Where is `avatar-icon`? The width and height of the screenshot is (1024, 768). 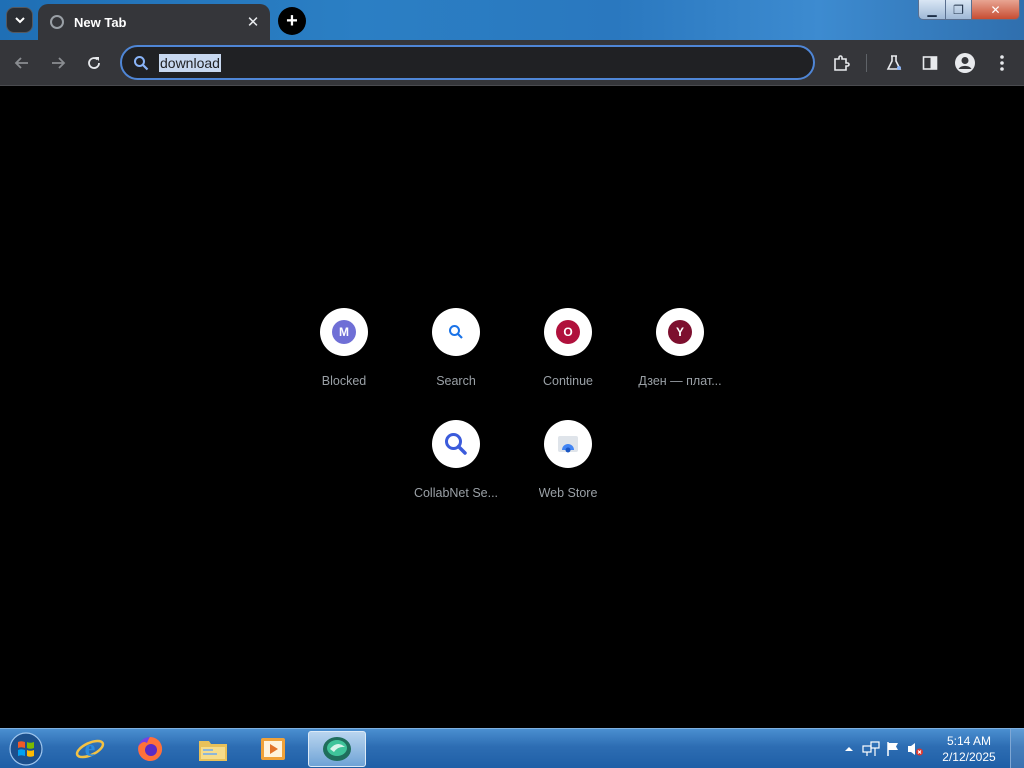
avatar-icon is located at coordinates (965, 63).